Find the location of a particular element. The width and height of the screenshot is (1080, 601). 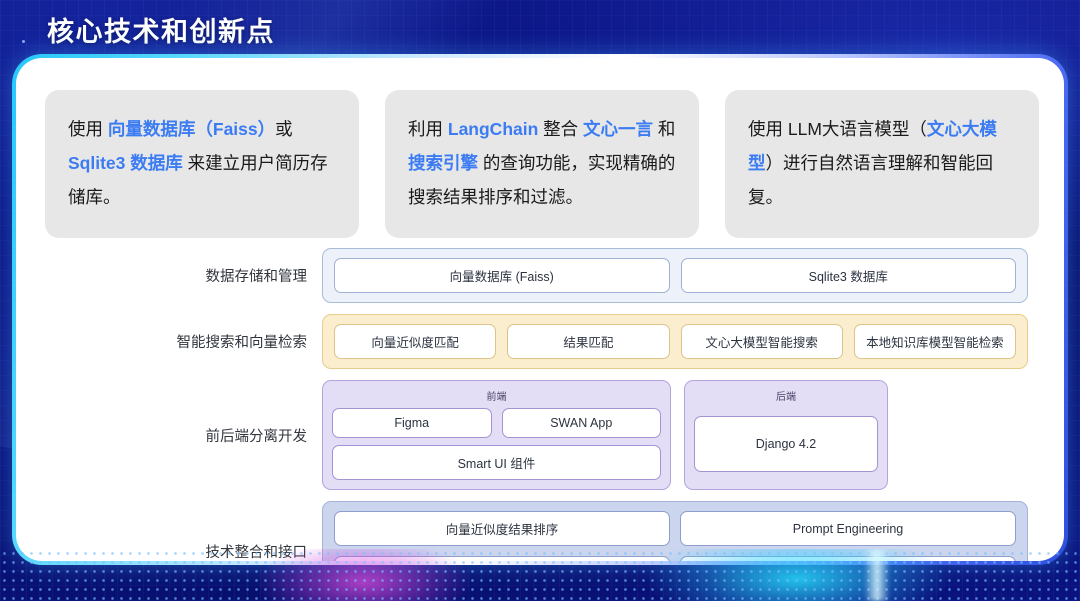

tech-chip: 向量近似度结果排序 is located at coordinates (502, 528).